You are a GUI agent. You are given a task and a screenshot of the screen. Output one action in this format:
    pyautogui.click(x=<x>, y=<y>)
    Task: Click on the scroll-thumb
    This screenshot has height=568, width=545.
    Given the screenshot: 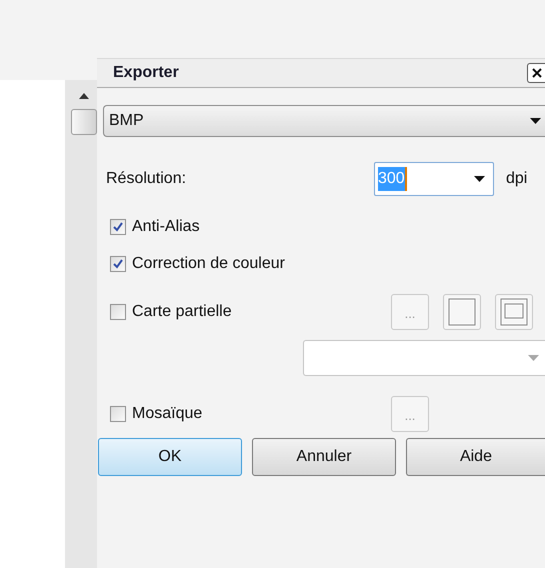 What is the action you would take?
    pyautogui.click(x=84, y=122)
    